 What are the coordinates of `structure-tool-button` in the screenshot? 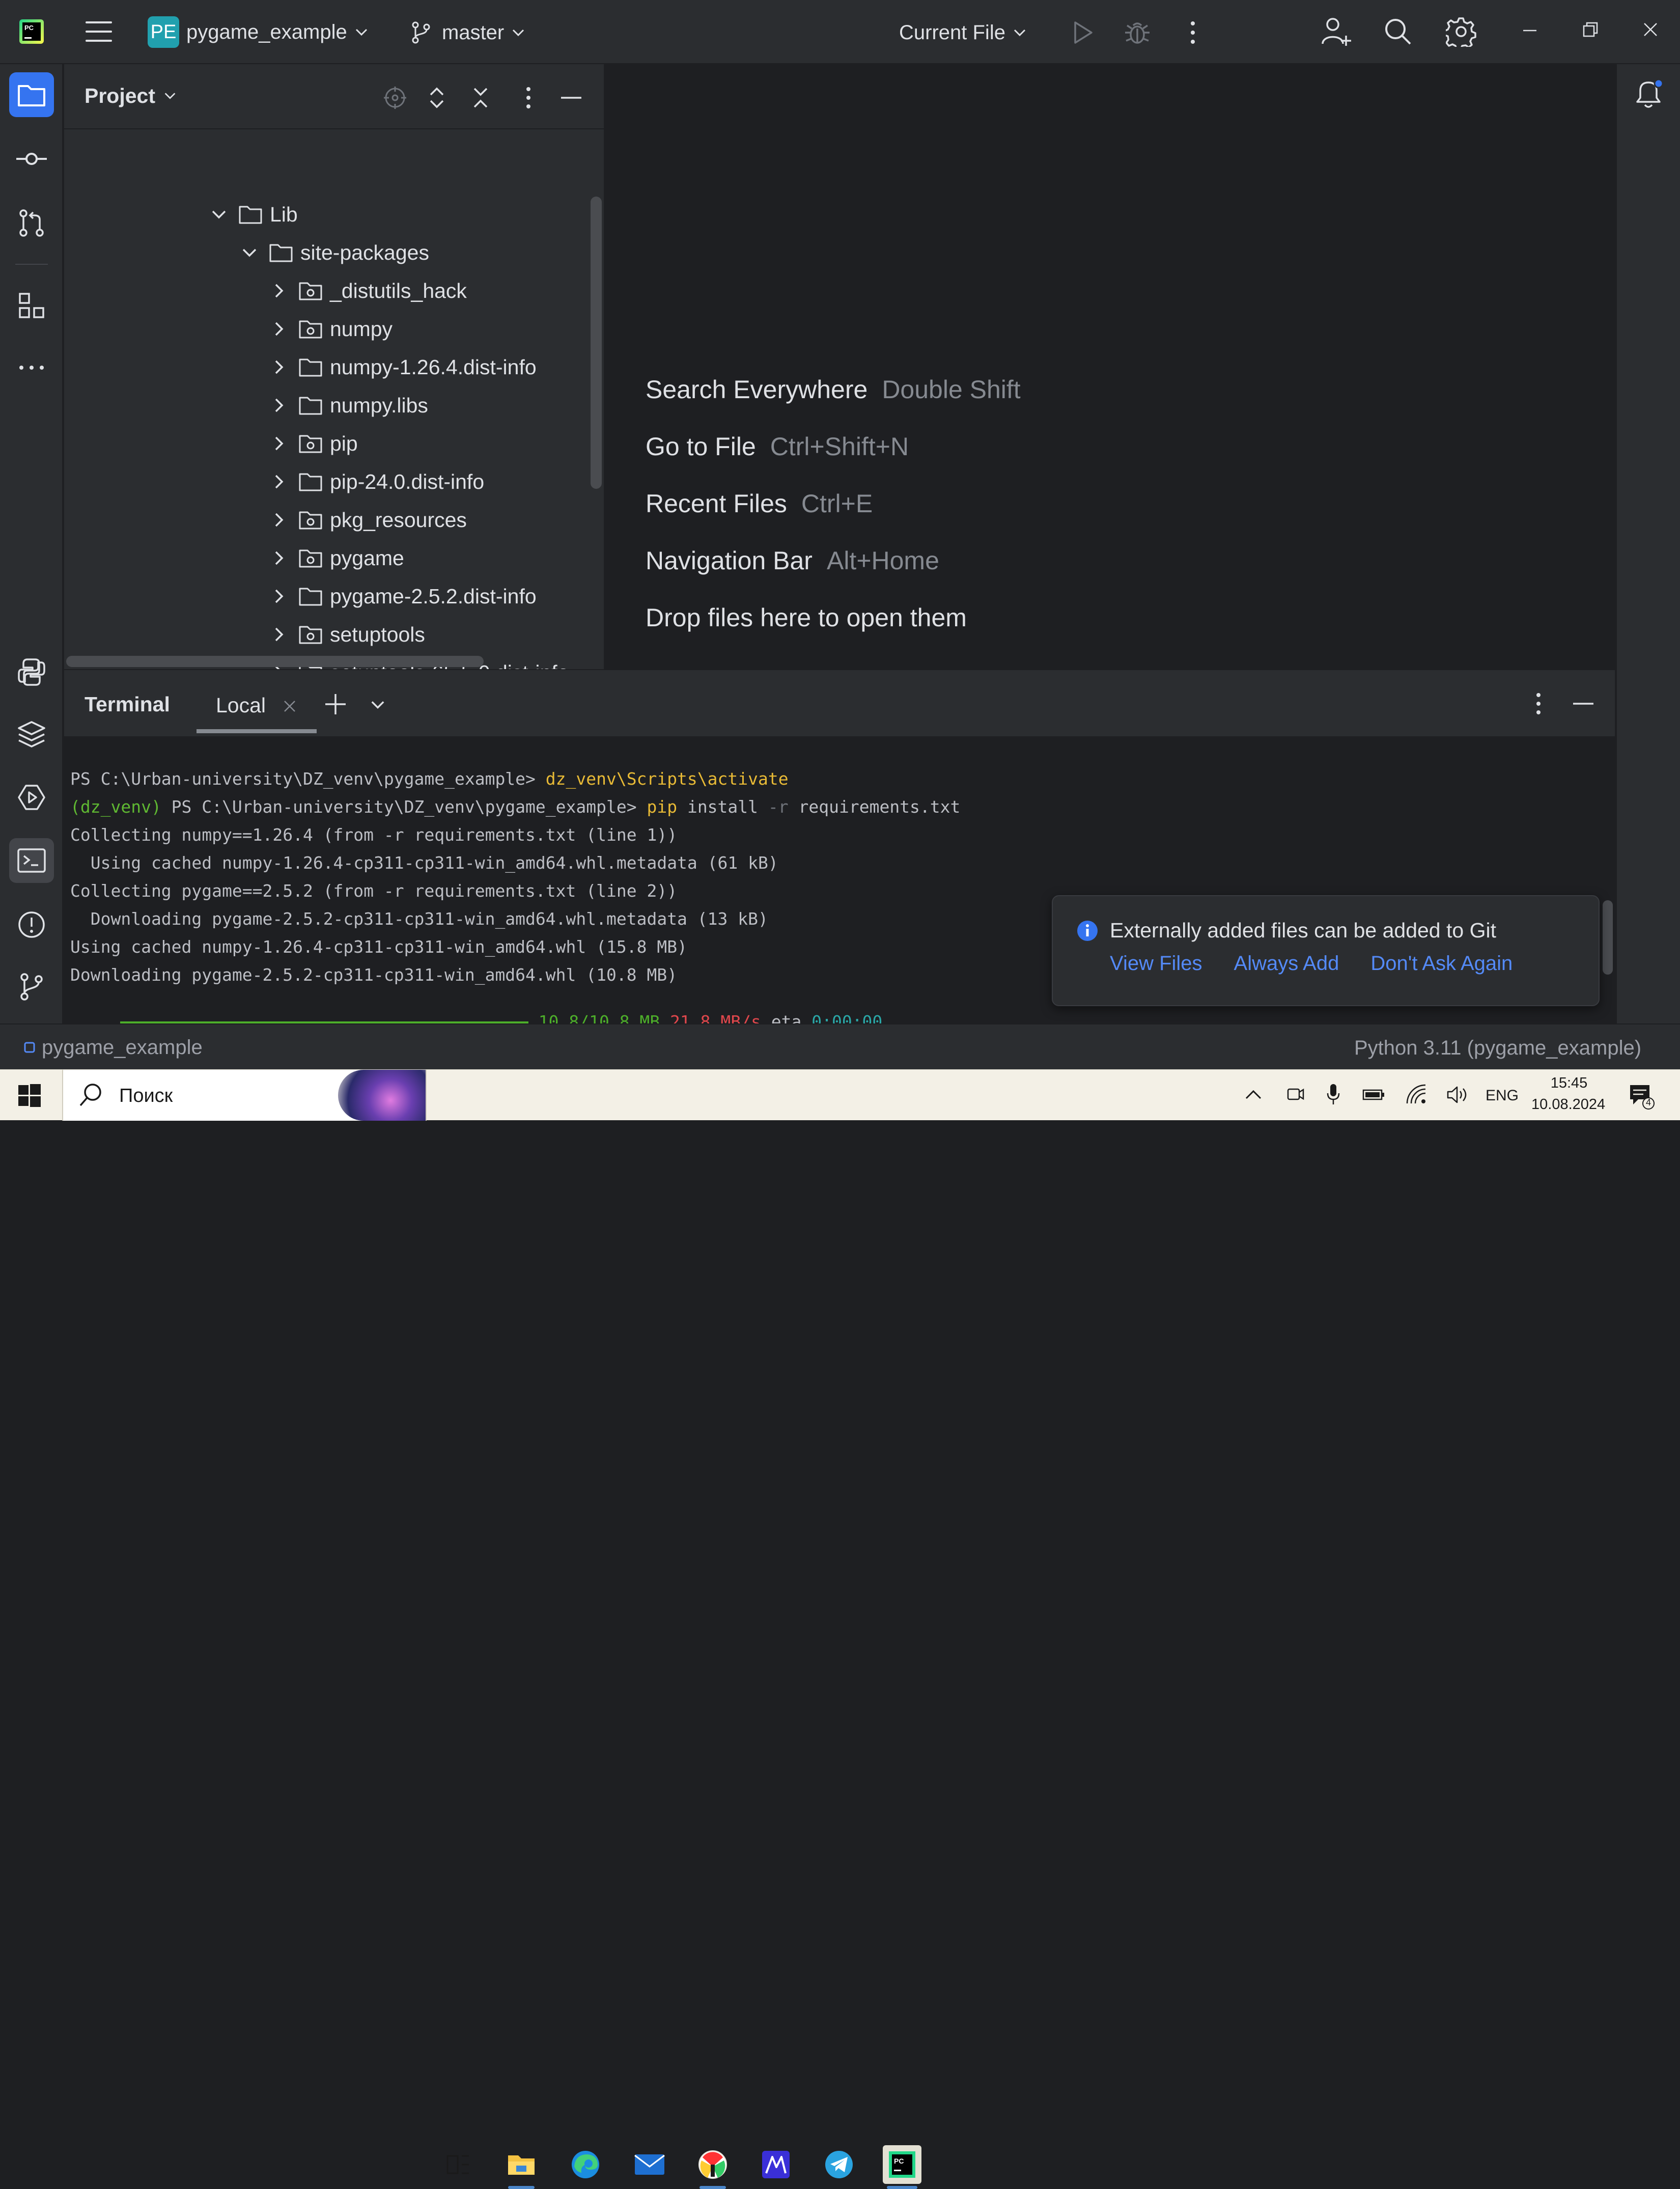 It's located at (31, 305).